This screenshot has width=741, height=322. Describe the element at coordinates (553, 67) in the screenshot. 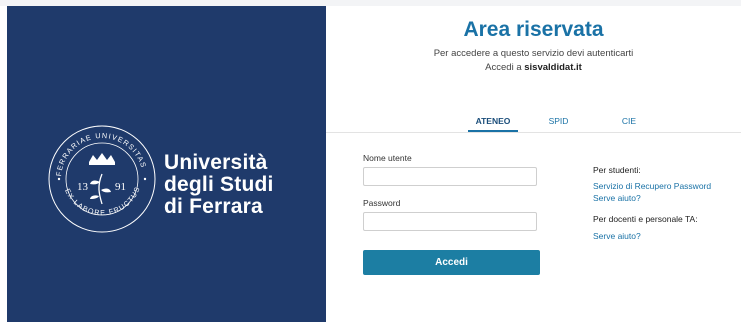

I see `access-site: sisvaldidat.it` at that location.